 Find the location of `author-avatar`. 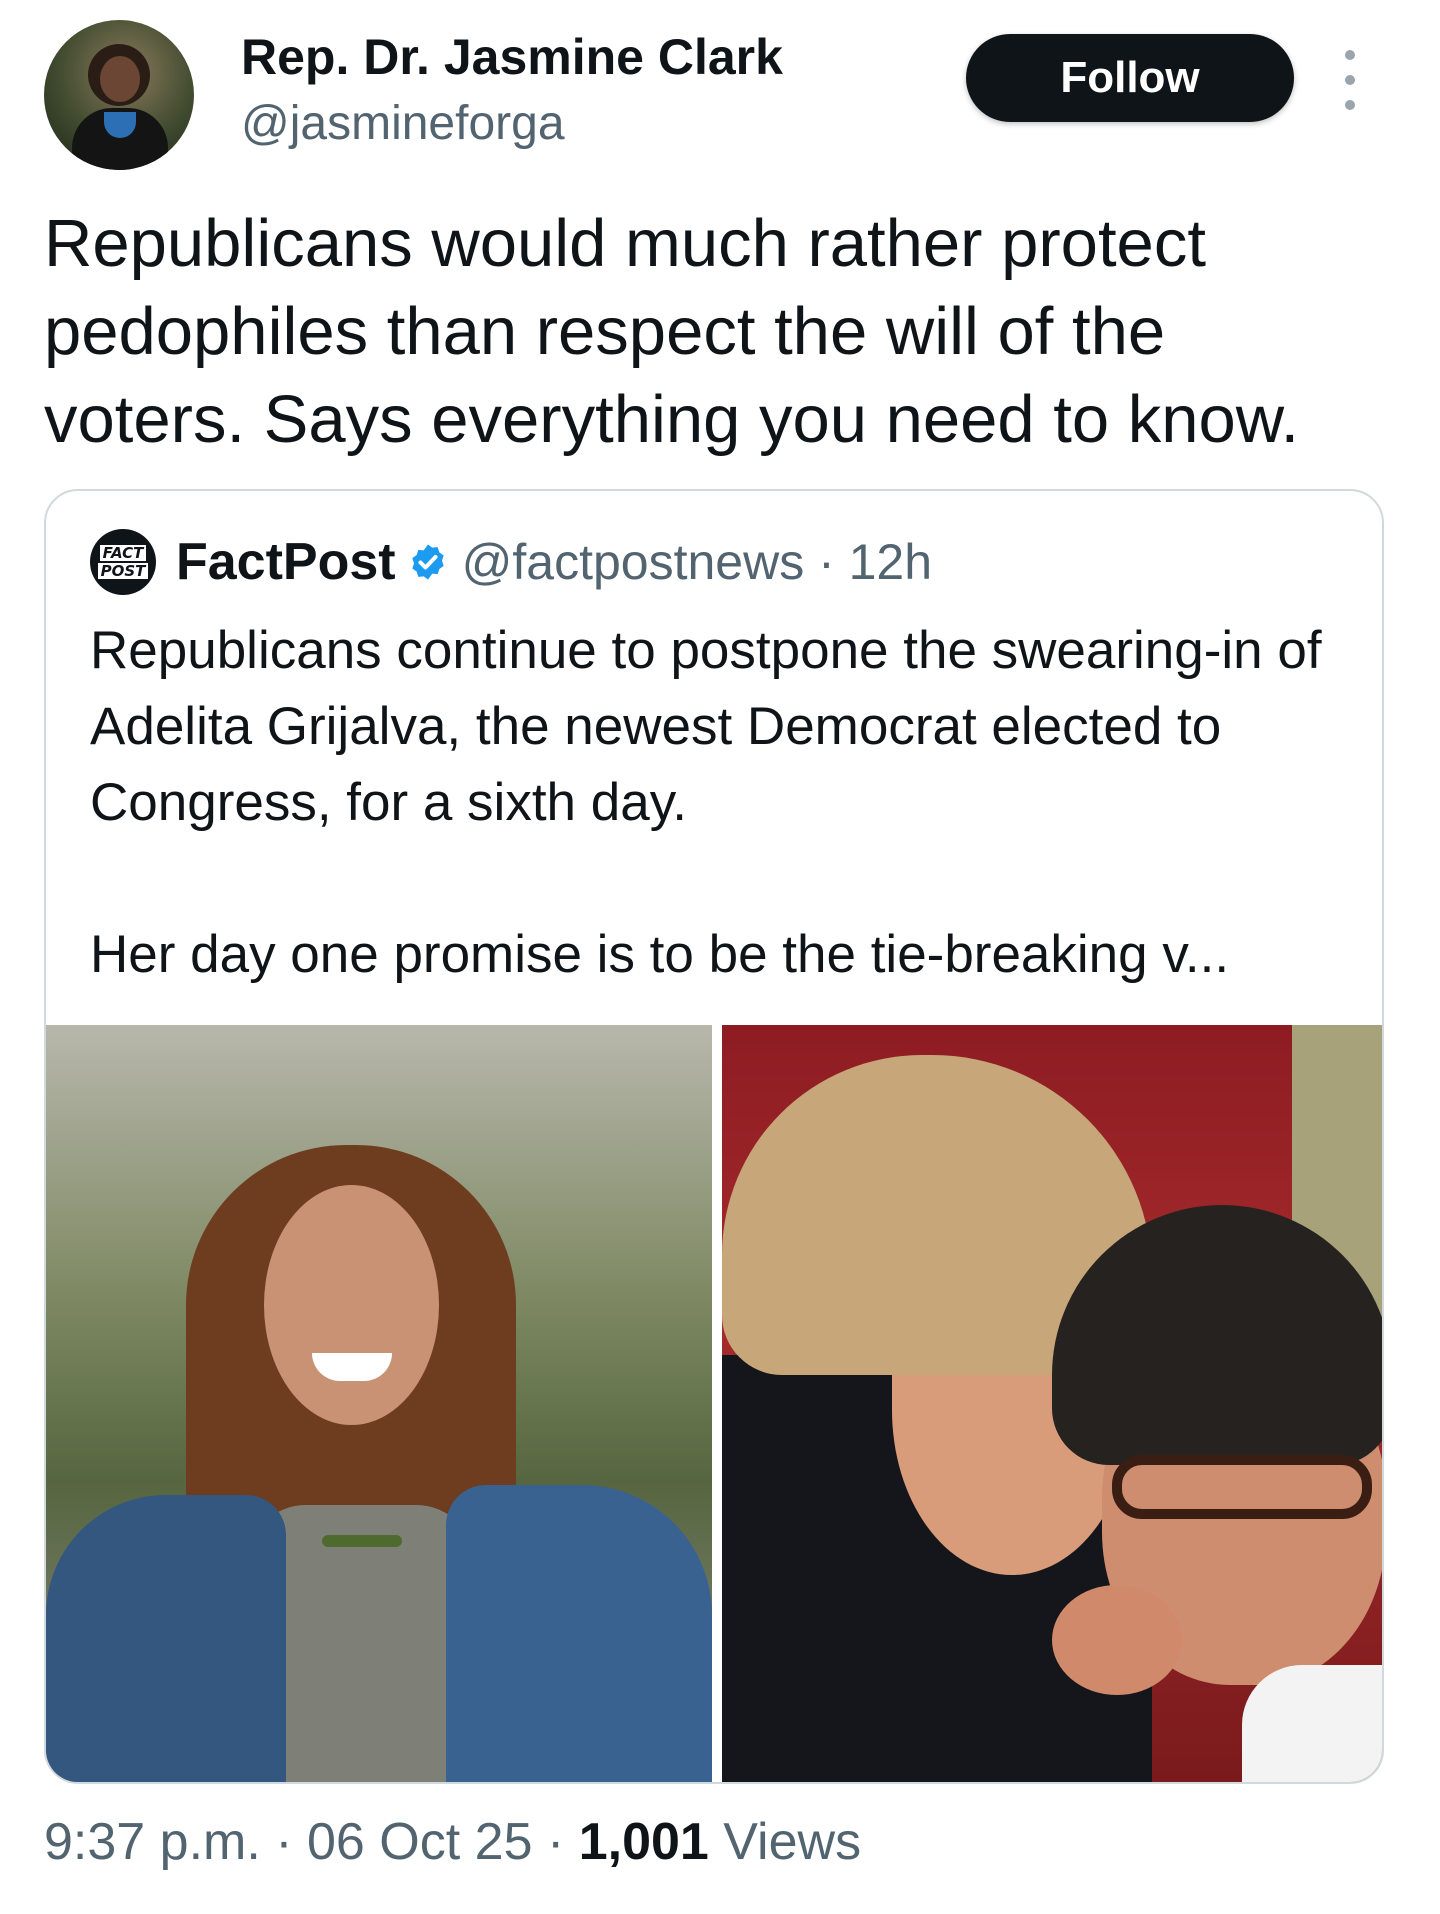

author-avatar is located at coordinates (119, 95).